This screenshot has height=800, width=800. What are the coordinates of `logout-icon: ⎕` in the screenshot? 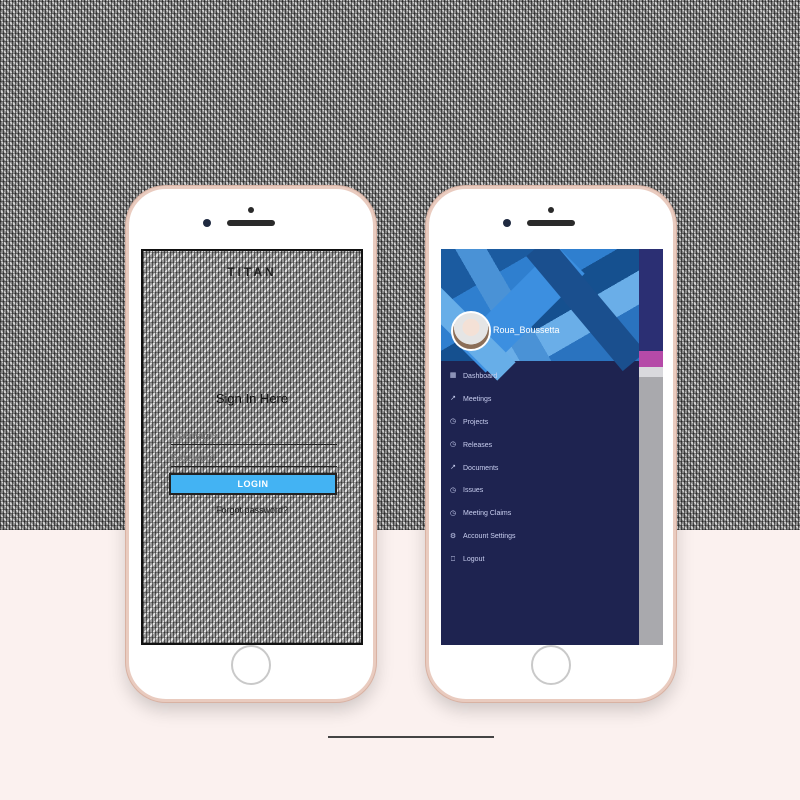 It's located at (453, 559).